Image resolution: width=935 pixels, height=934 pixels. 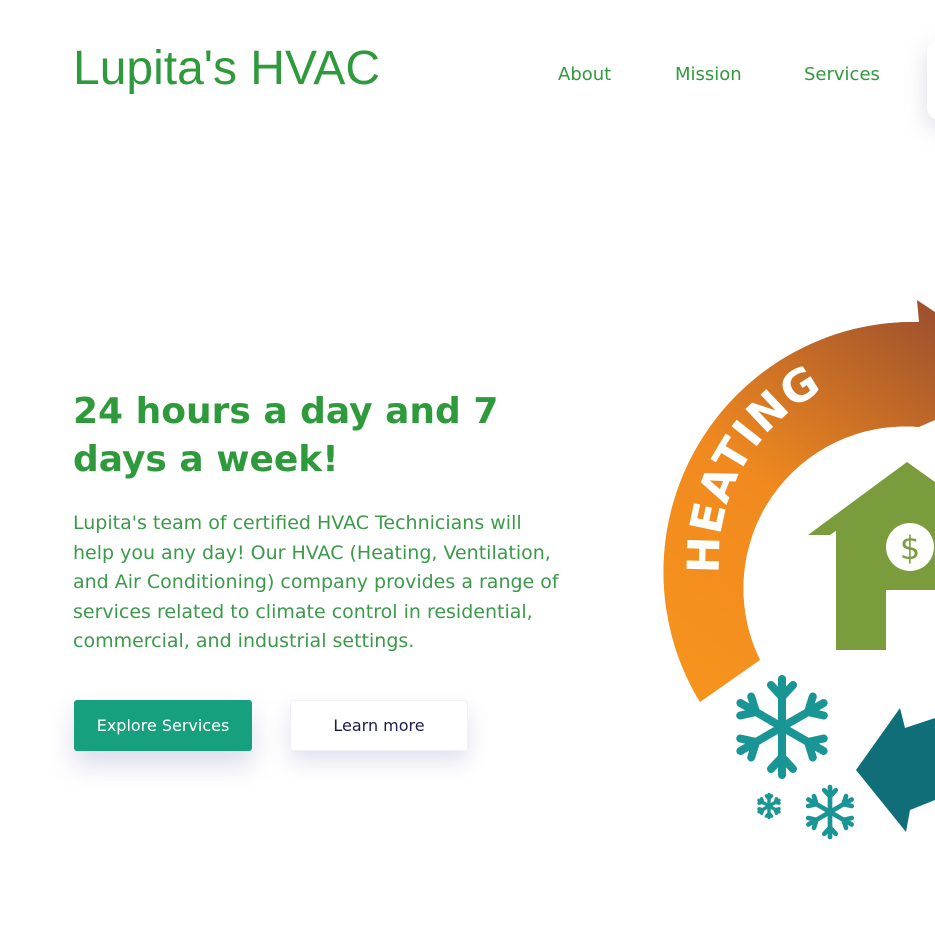 I want to click on snowflake-cluster, so click(x=796, y=758).